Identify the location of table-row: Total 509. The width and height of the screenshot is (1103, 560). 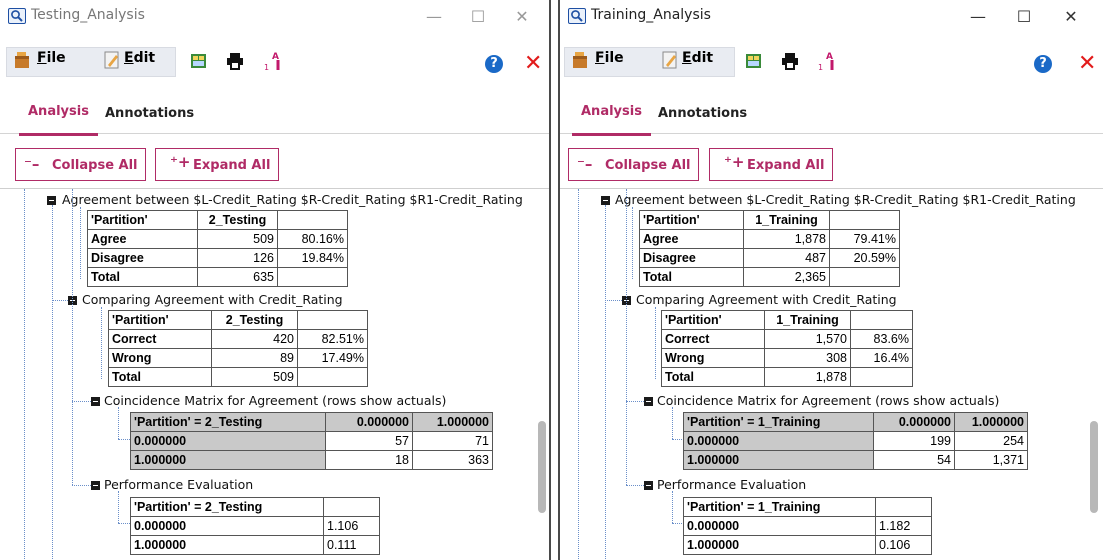
(238, 377).